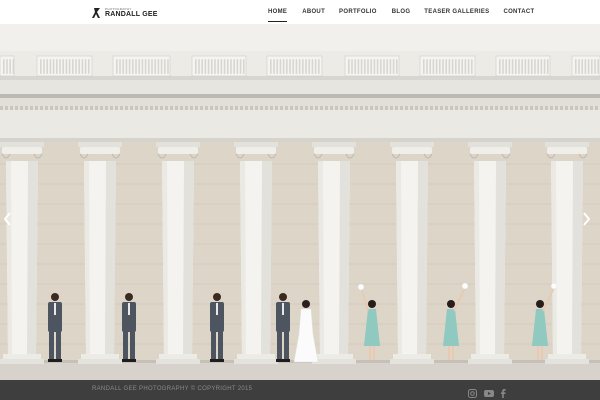  What do you see at coordinates (358, 12) in the screenshot?
I see `nav-portfolio: PORTFOLIO` at bounding box center [358, 12].